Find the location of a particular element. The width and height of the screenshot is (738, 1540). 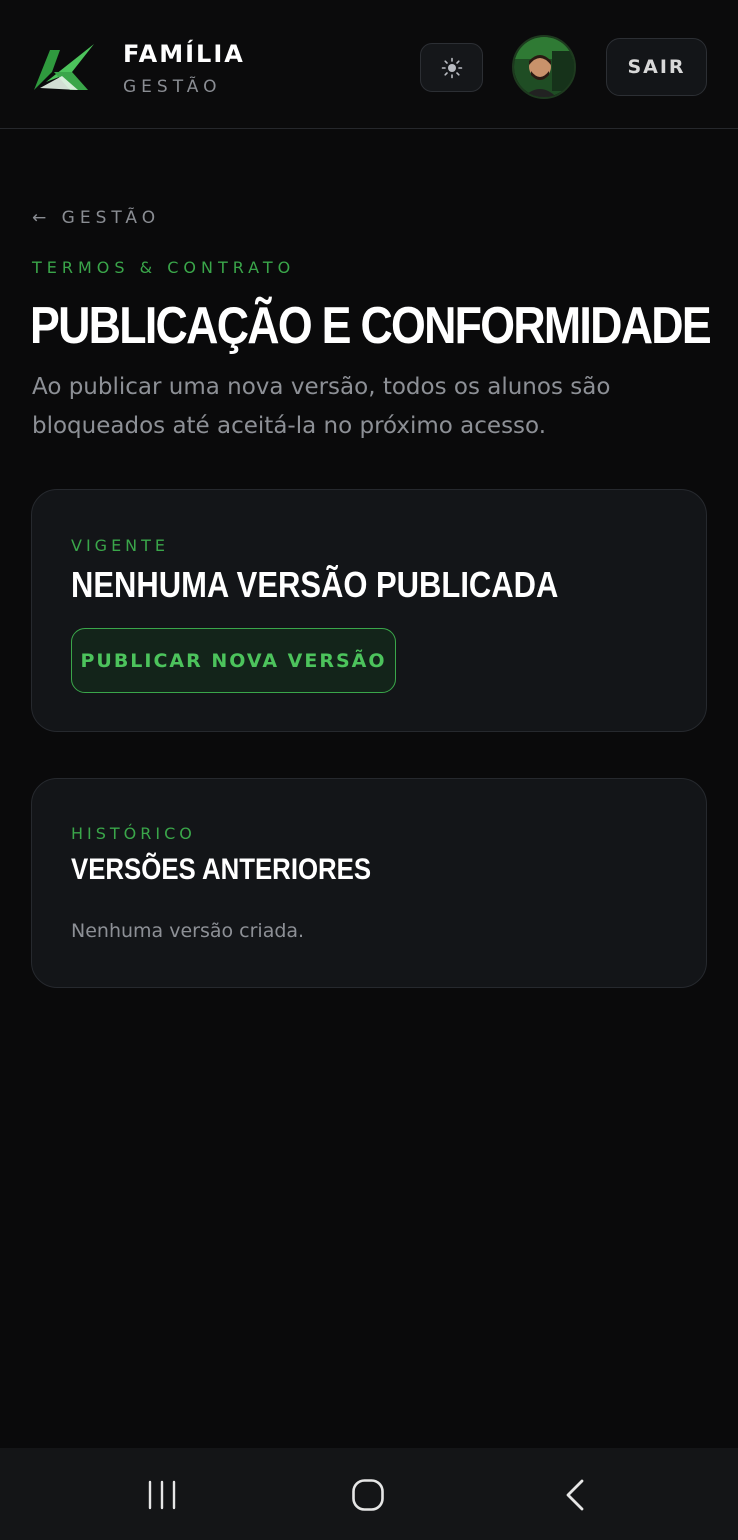

back-button is located at coordinates (575, 1495).